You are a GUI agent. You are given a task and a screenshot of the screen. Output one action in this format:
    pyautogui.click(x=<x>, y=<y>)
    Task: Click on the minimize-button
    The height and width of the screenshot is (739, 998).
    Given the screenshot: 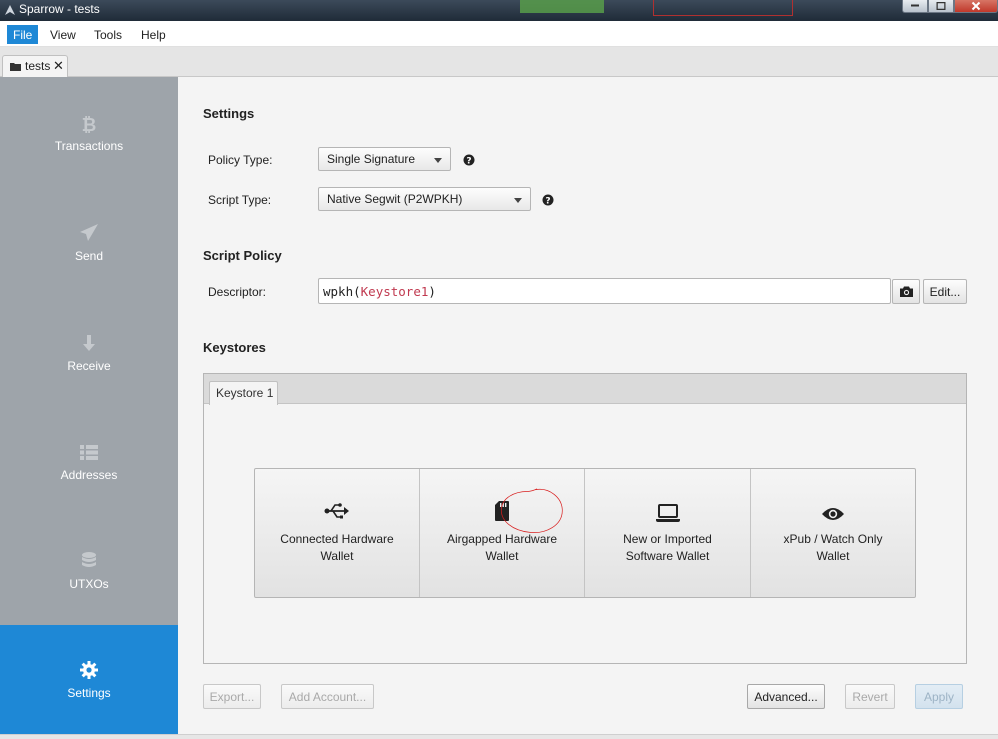 What is the action you would take?
    pyautogui.click(x=915, y=6)
    